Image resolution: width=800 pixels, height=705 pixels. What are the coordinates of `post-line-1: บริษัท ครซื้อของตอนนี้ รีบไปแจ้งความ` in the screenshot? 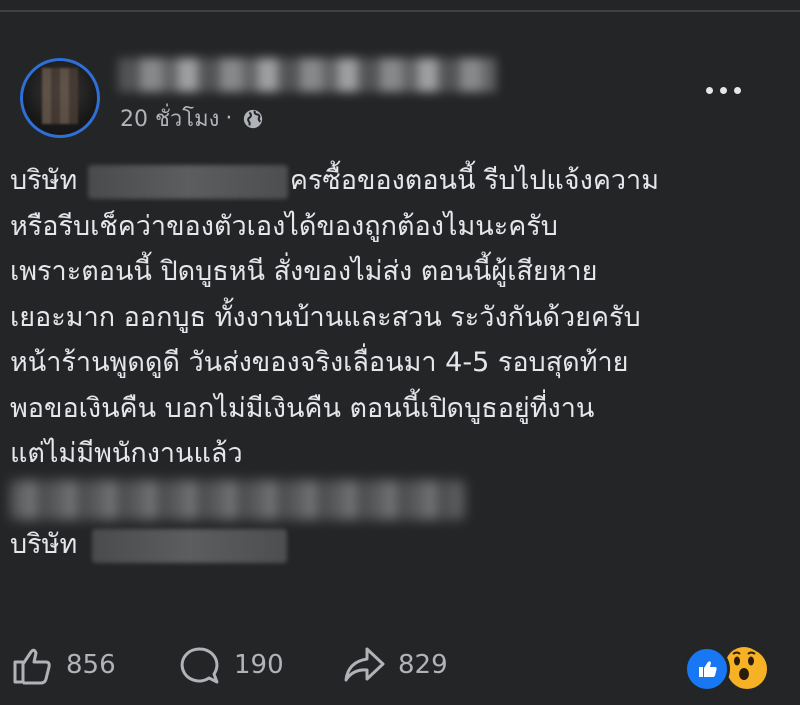 It's located at (400, 181).